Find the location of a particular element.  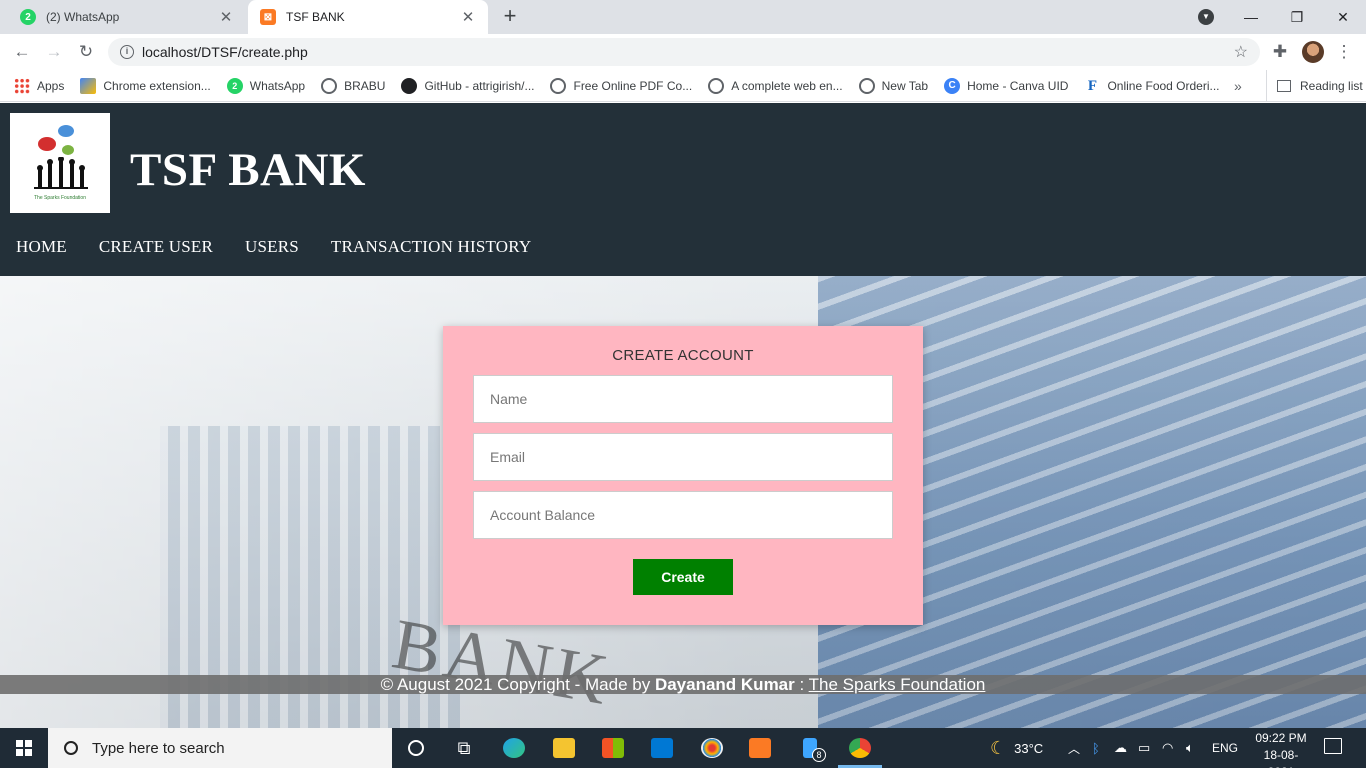

tray-show-hidden-icon: ︿ is located at coordinates (1074, 748).